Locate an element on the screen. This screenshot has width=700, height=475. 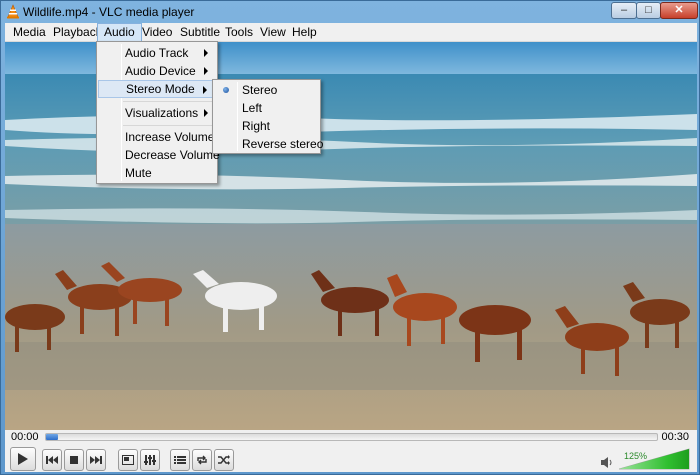
menu-item-label: Visualizations is located at coordinates (162, 113).